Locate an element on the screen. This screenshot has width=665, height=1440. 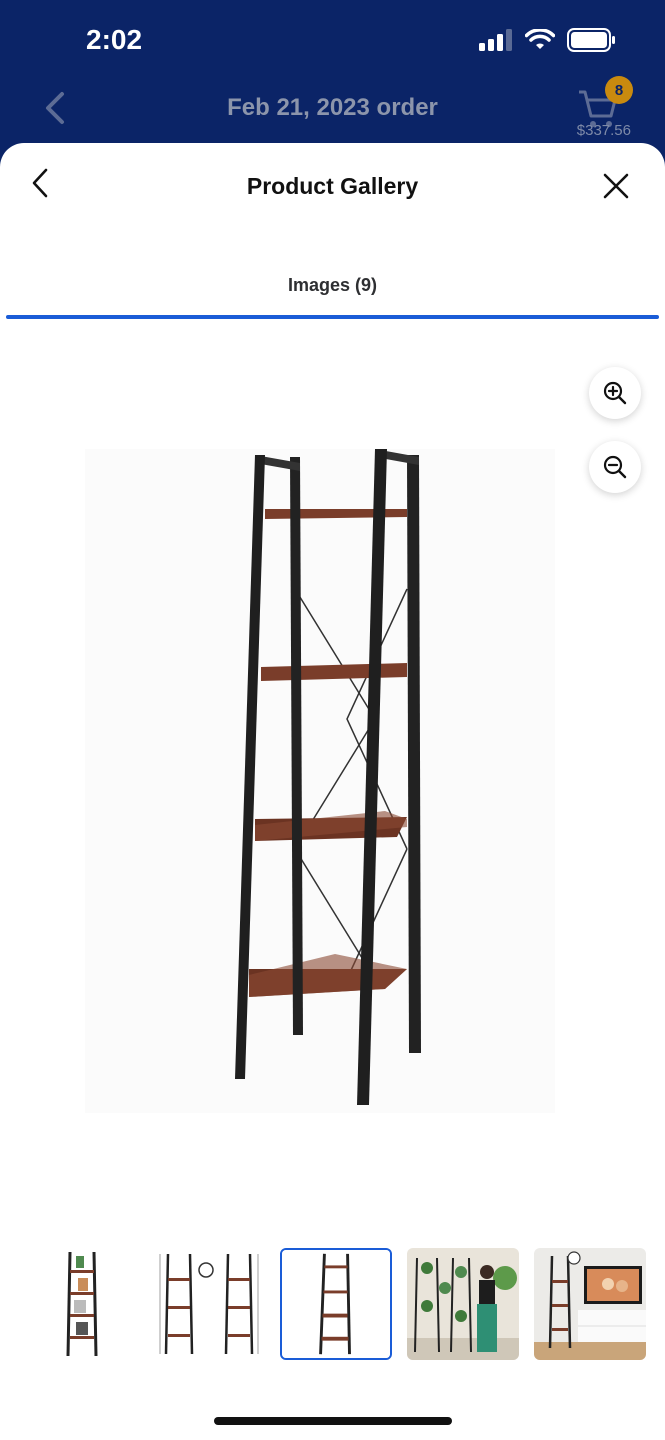
status-time: 2:02 is located at coordinates (114, 39).